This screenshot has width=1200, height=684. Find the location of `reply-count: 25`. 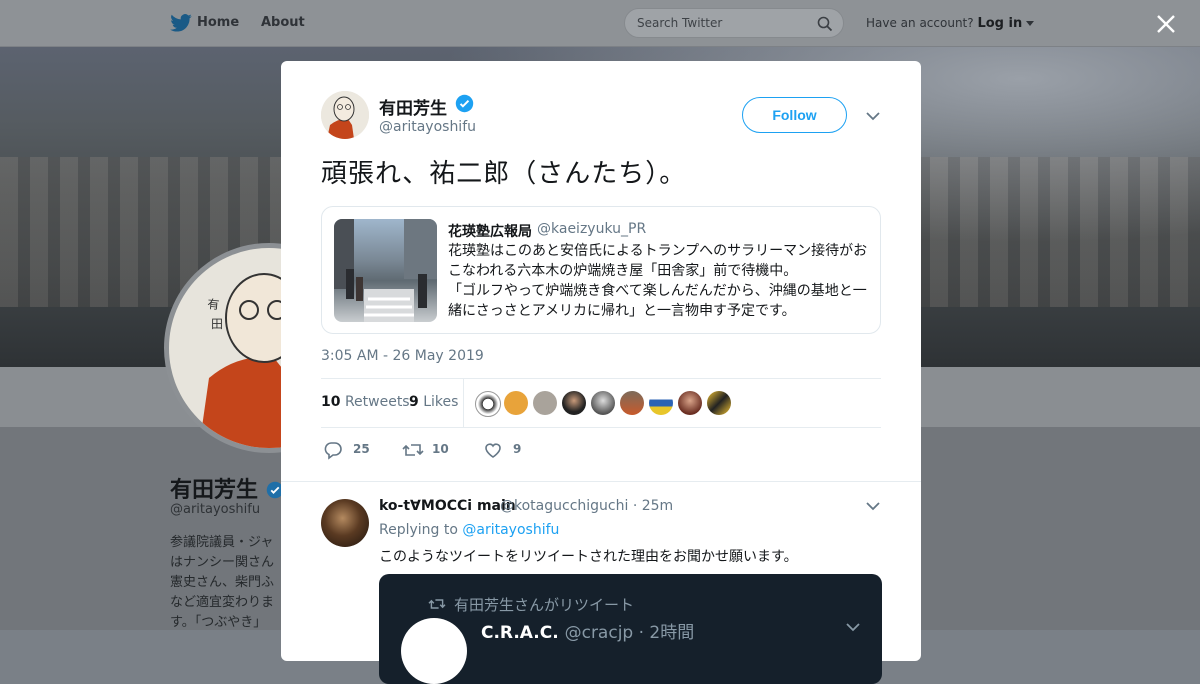

reply-count: 25 is located at coordinates (361, 449).